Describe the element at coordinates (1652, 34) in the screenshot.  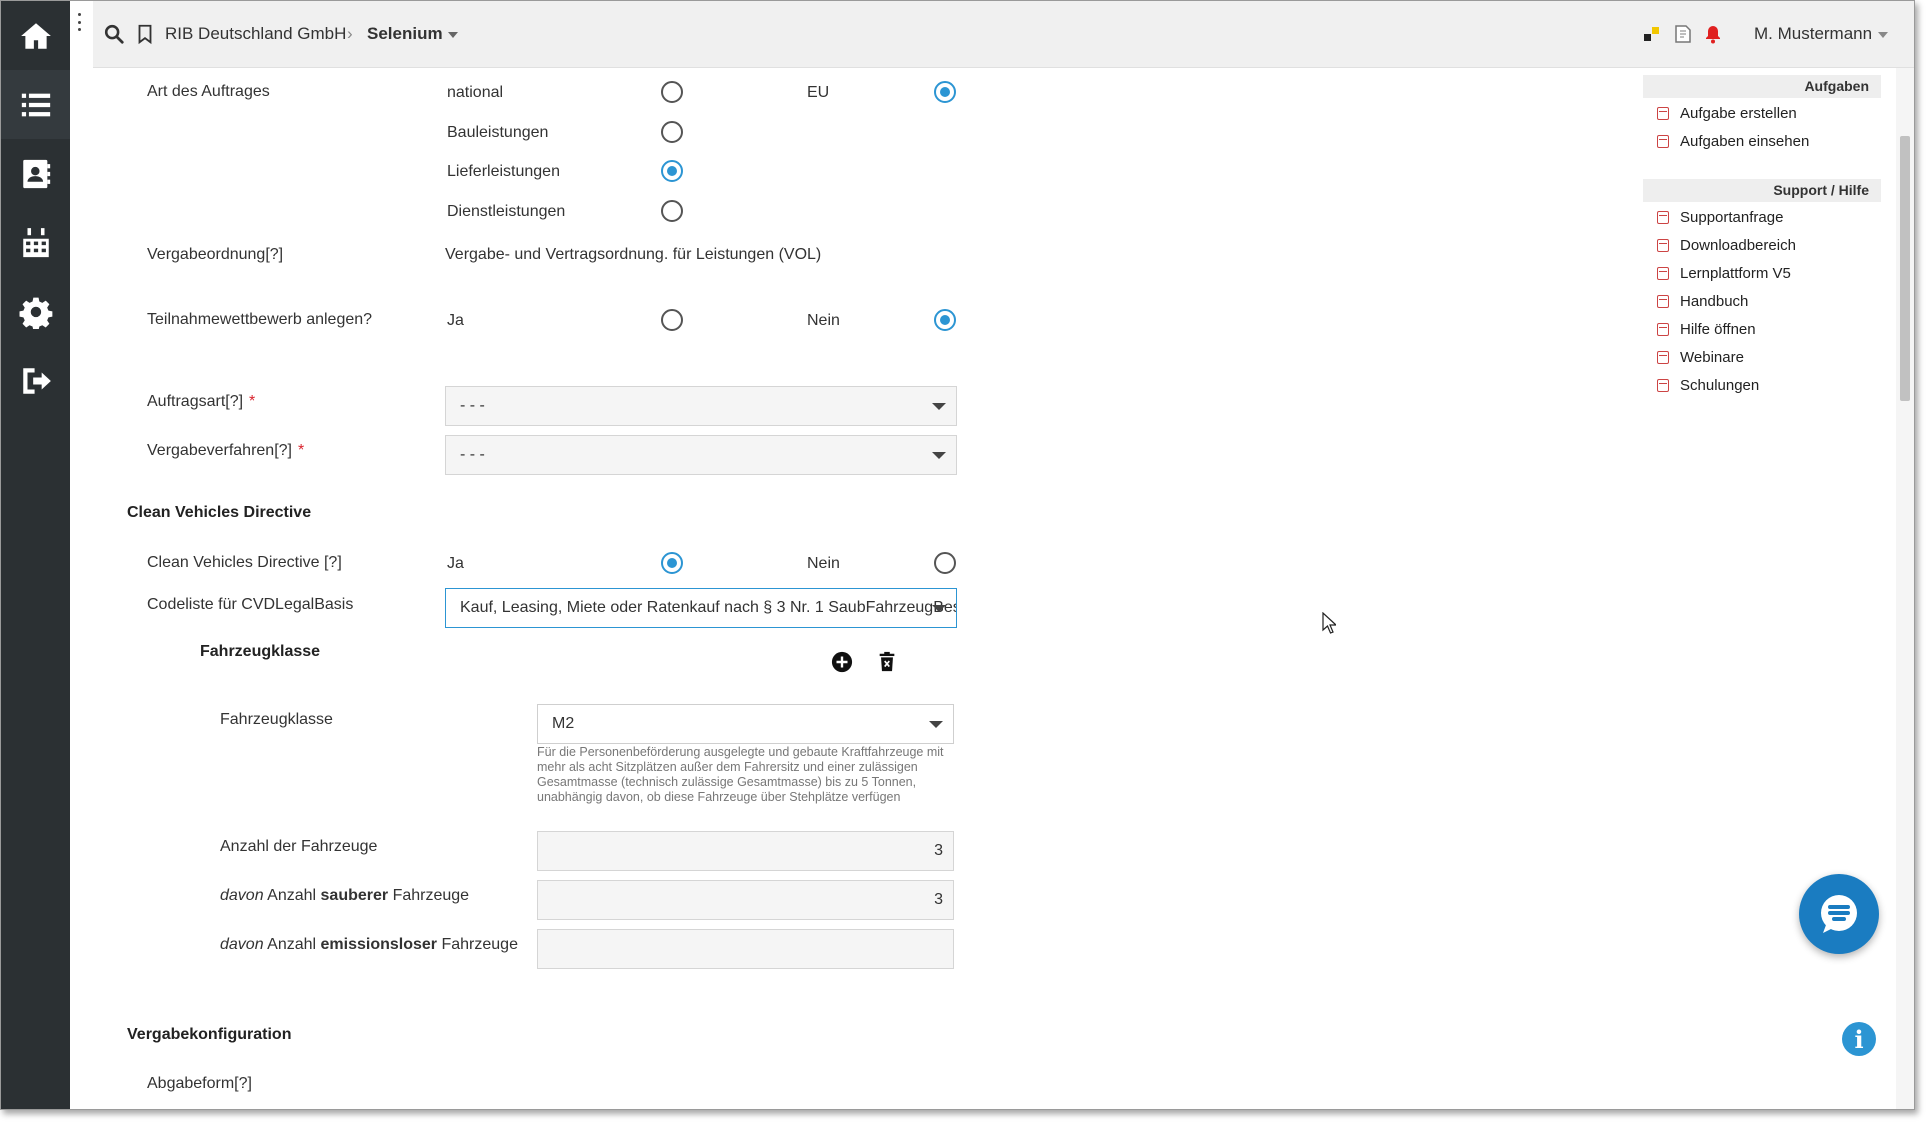
I see `status-indicator-icon` at that location.